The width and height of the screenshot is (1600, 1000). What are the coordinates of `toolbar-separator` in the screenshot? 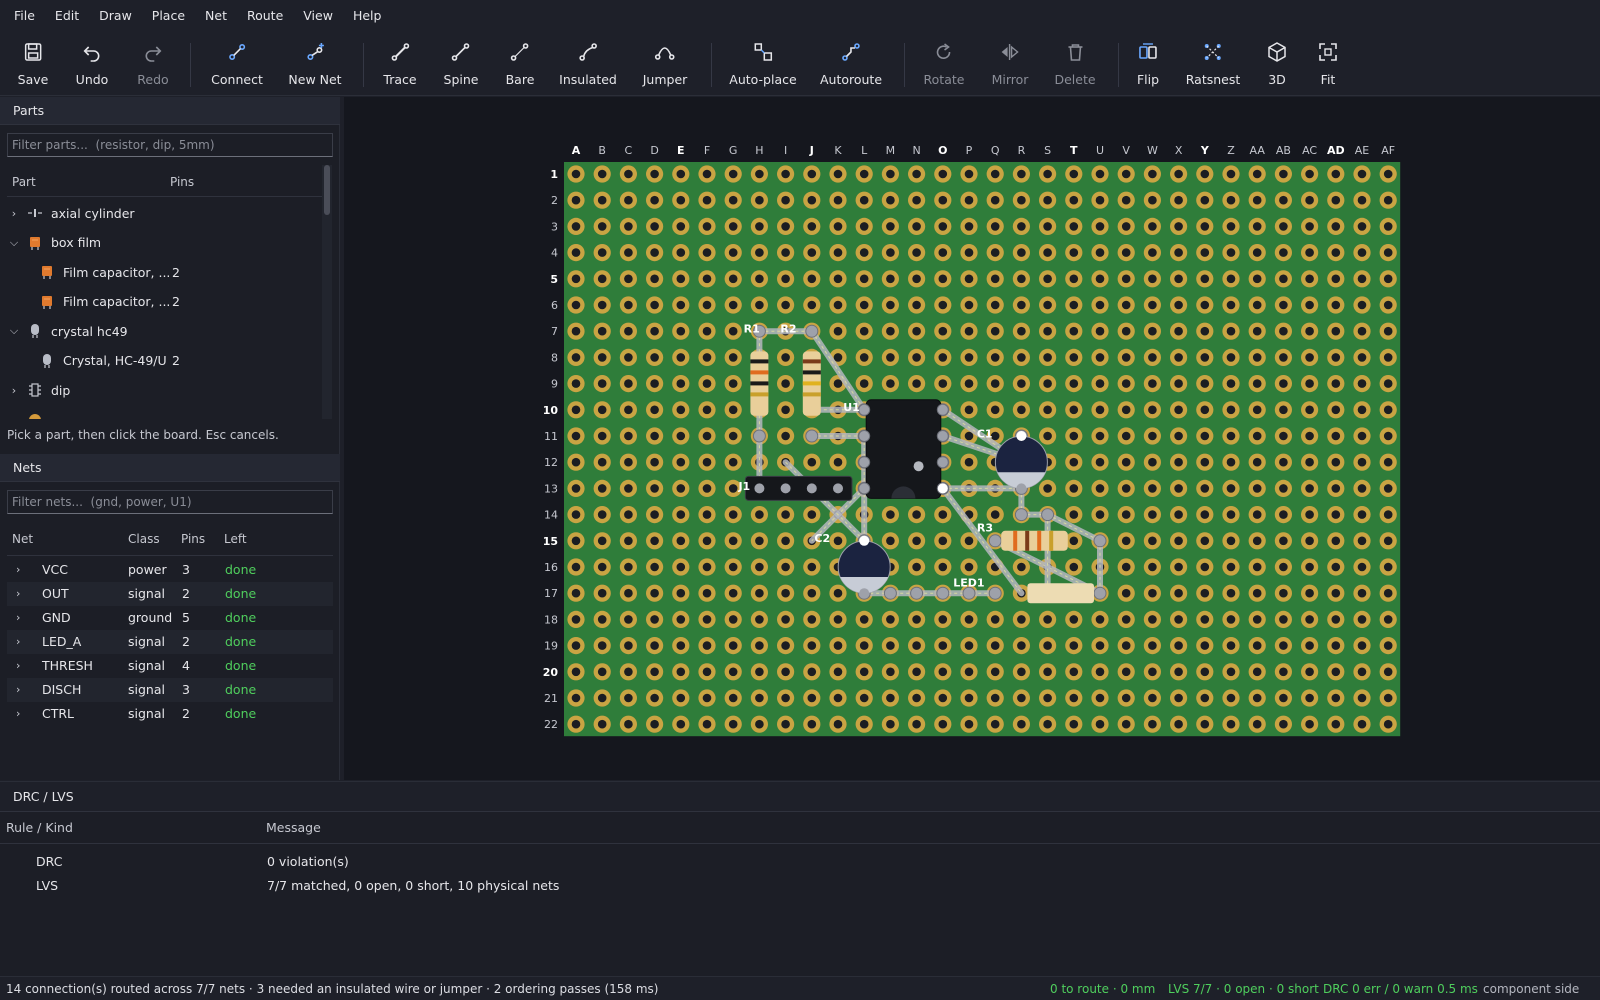 It's located at (711, 65).